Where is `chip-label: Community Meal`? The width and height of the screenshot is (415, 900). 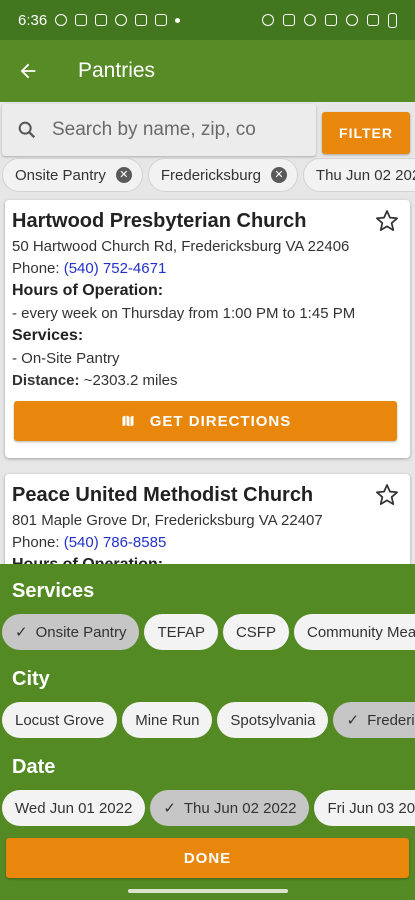 chip-label: Community Meal is located at coordinates (360, 632).